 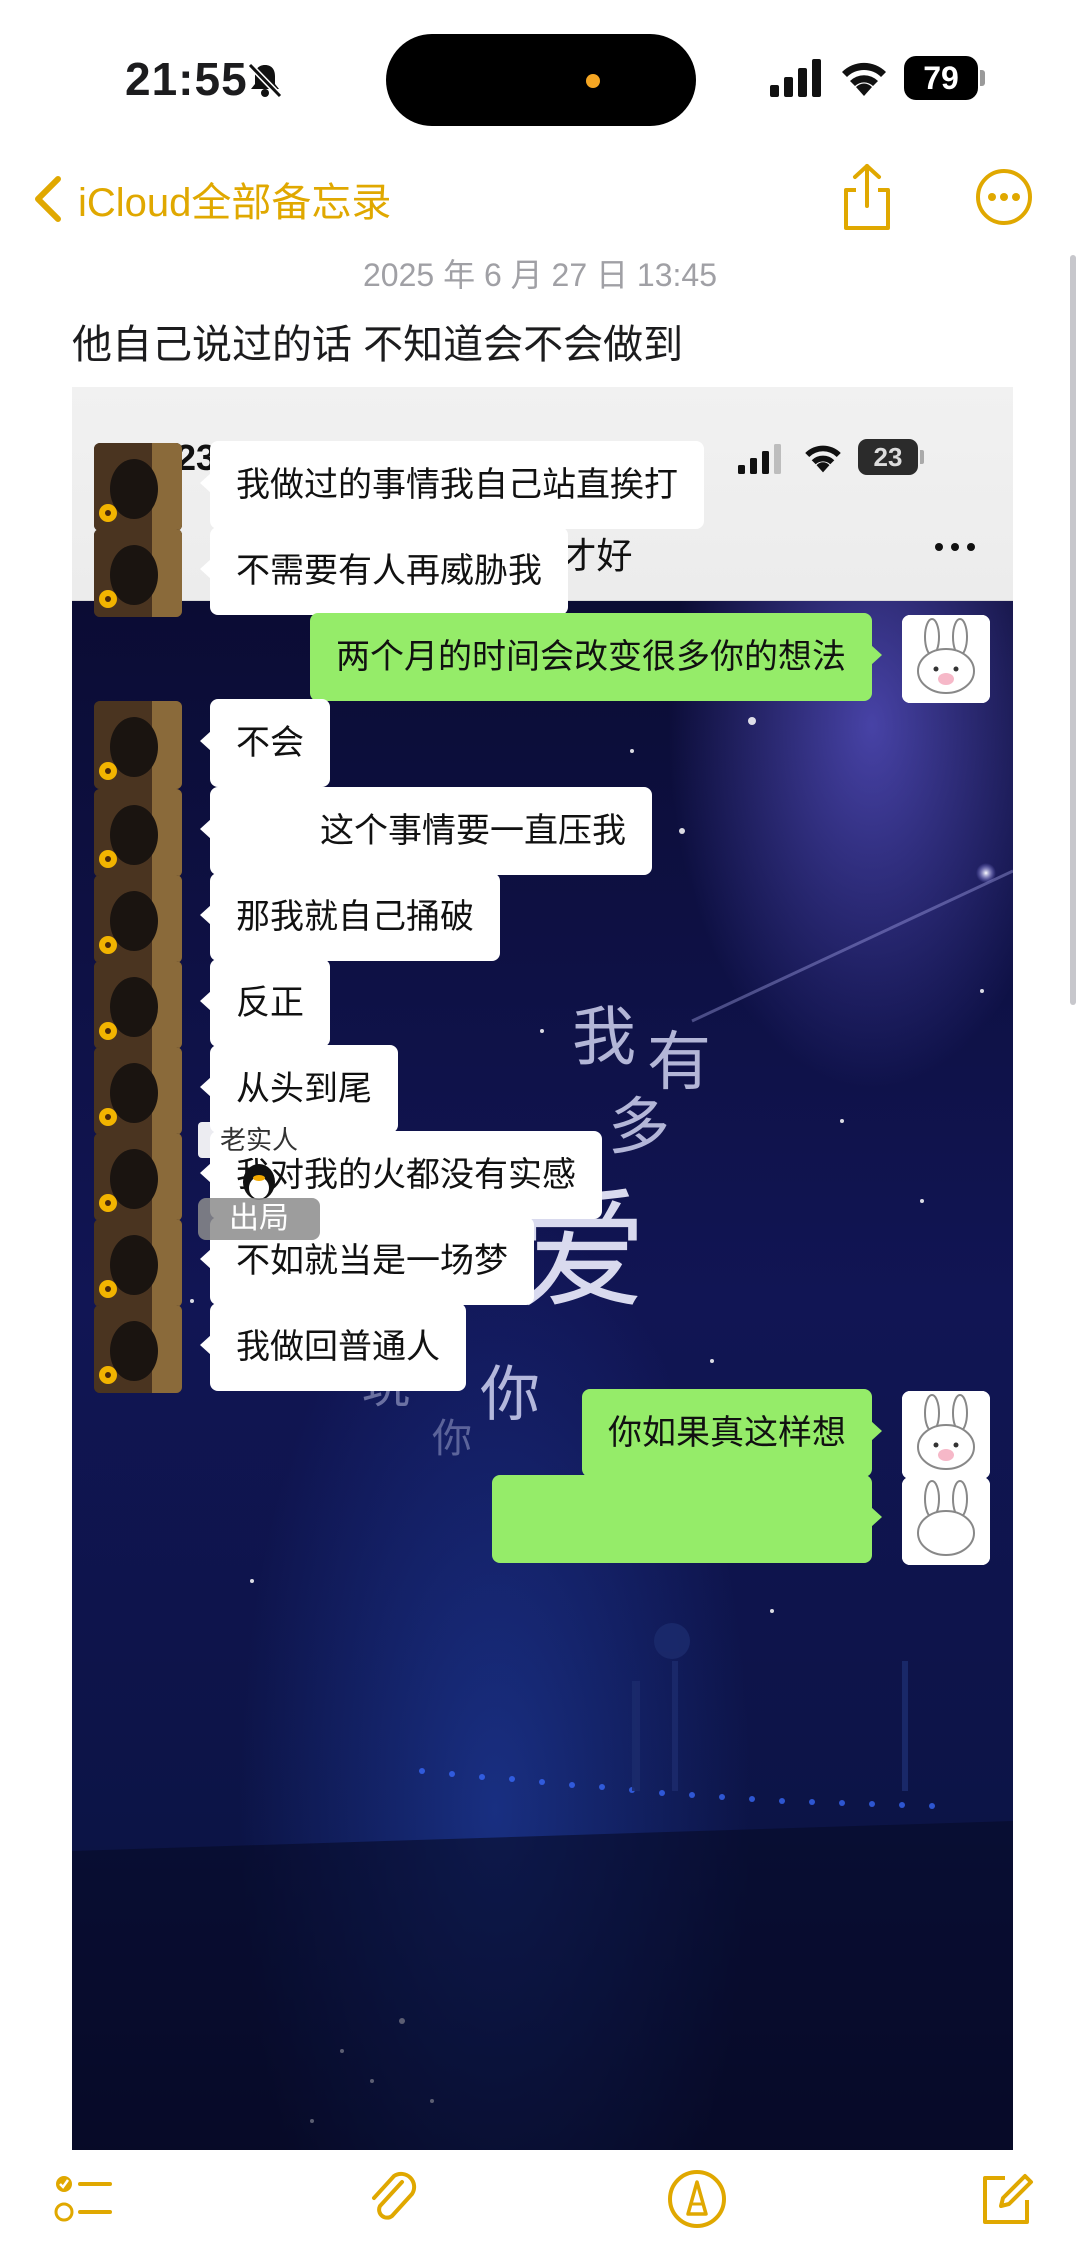 I want to click on checklist-icon, so click(x=83, y=2199).